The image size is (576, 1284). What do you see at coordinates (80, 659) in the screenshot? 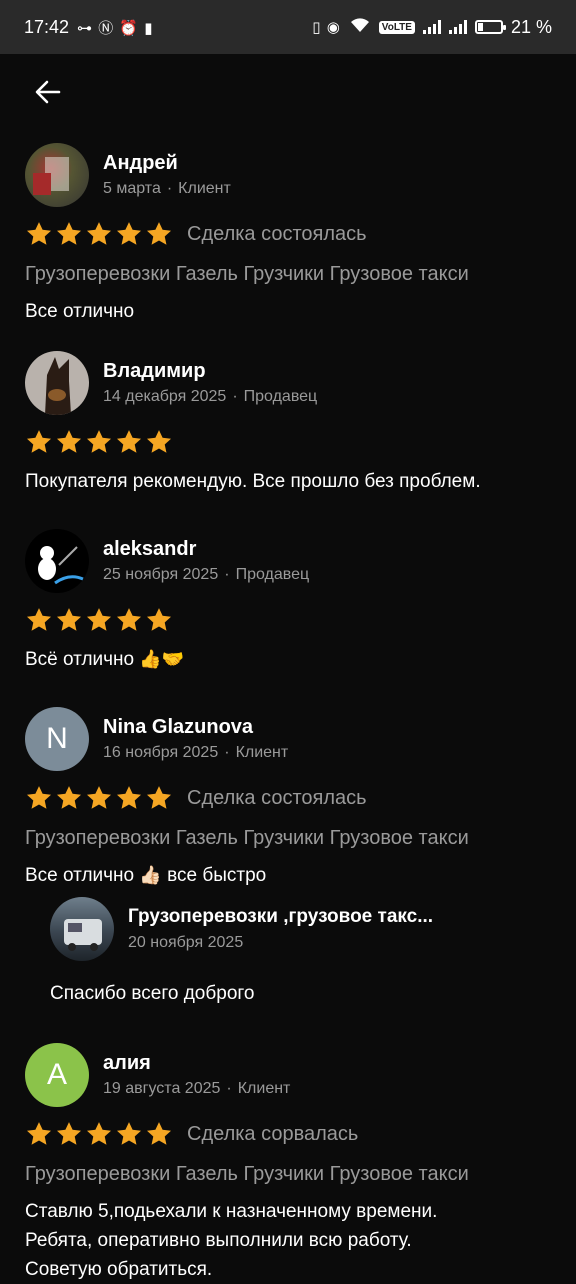
I see `review-text-body: Всё отлично` at bounding box center [80, 659].